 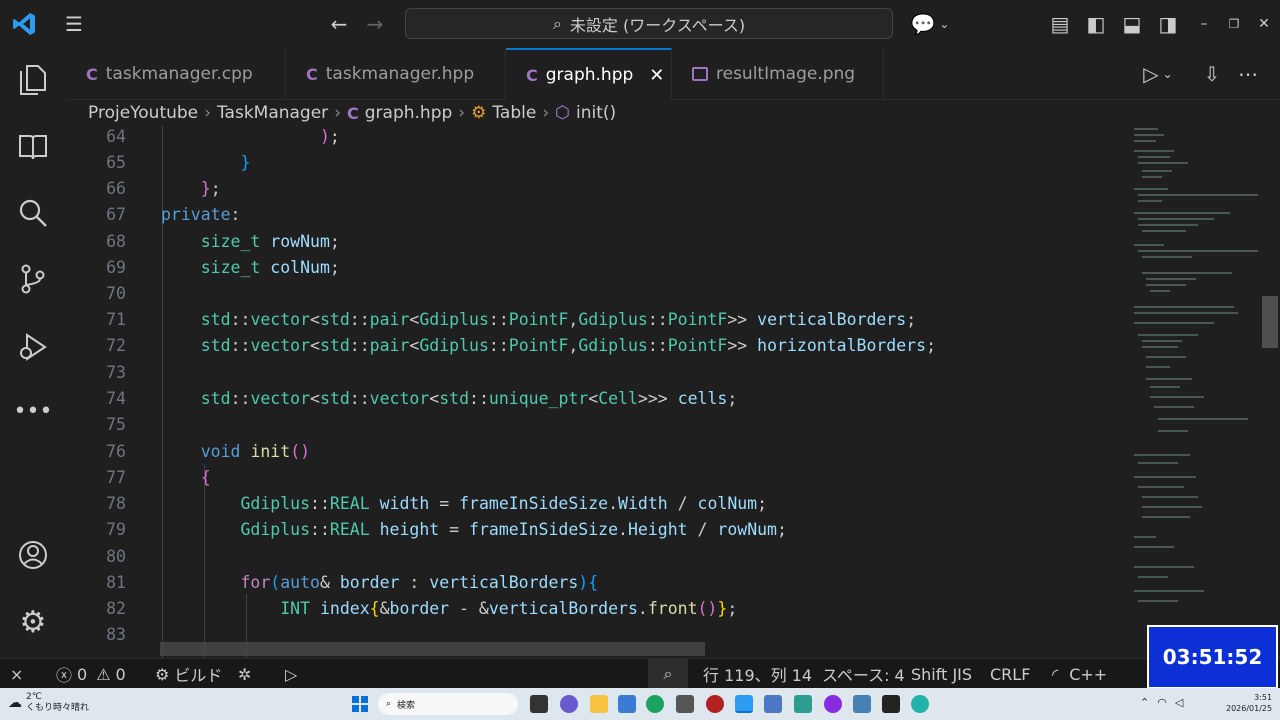 What do you see at coordinates (1234, 24) in the screenshot?
I see `restore-window-icon: ❐` at bounding box center [1234, 24].